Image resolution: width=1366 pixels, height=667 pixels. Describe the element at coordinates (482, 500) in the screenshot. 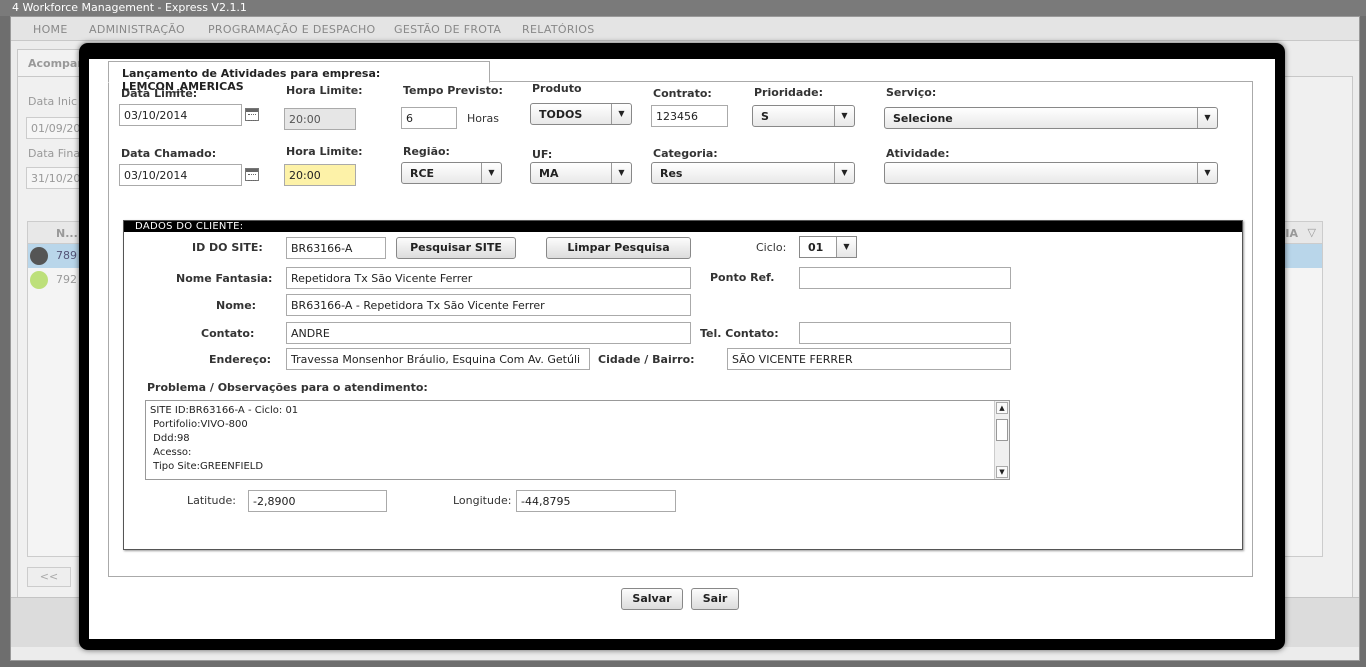

I see `longitude-label: Longitude:` at that location.